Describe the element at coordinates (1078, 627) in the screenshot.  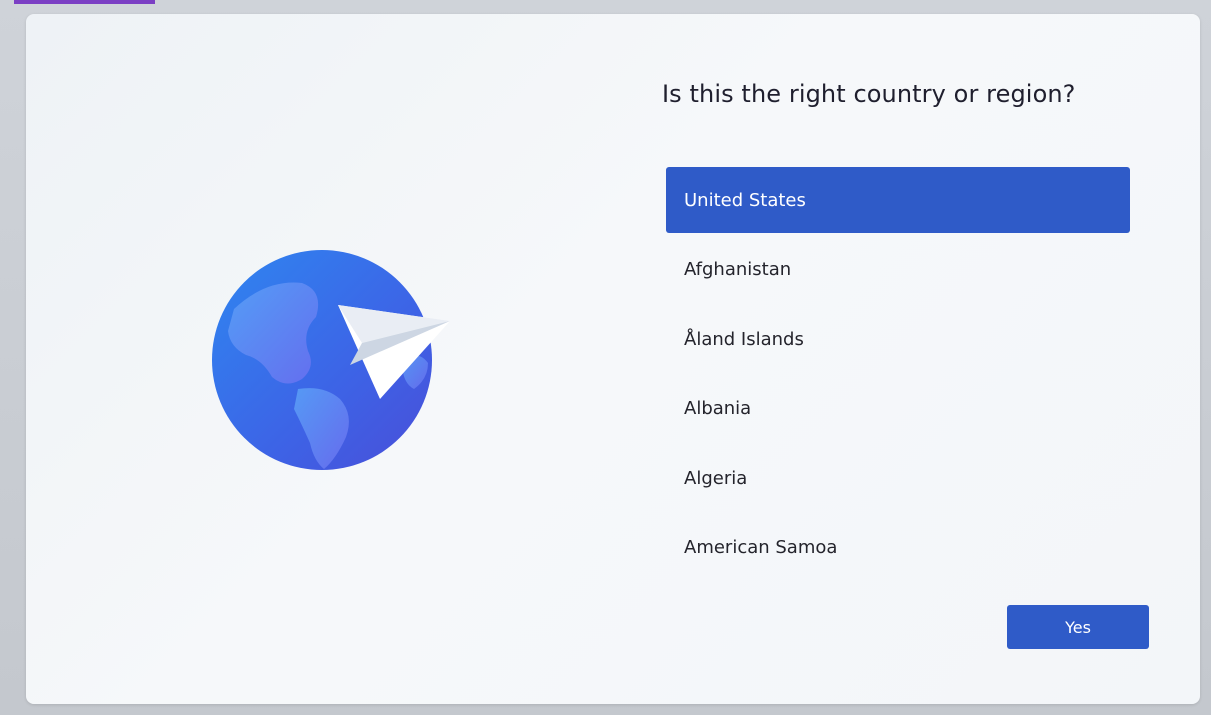
I see `yes-button: Yes` at that location.